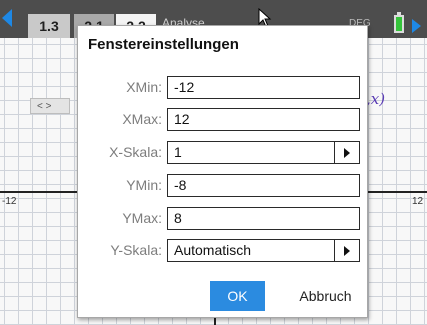 This screenshot has height=325, width=427. I want to click on xmin-field: -12, so click(263, 87).